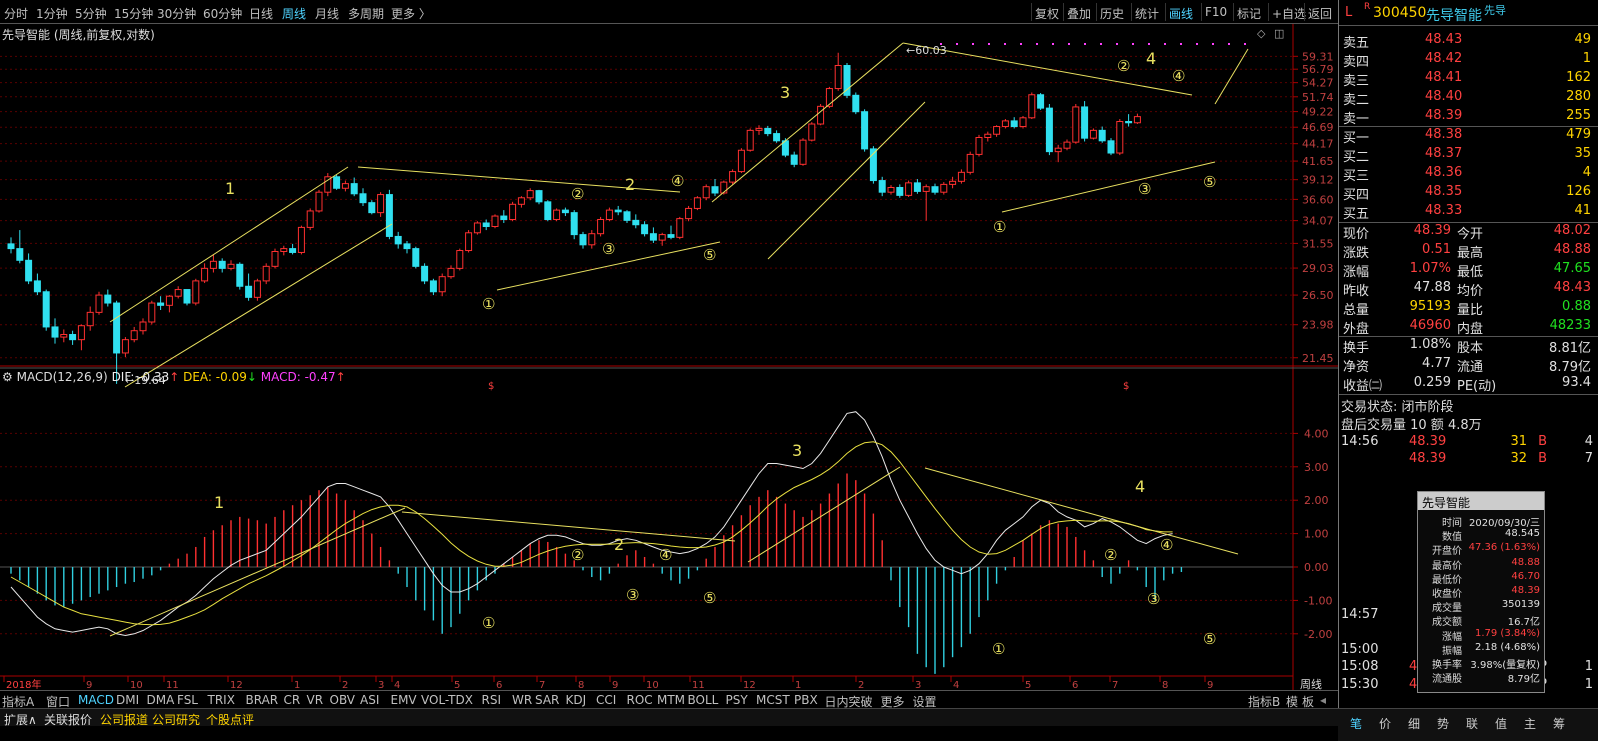 Image resolution: width=1598 pixels, height=741 pixels. I want to click on toolbar-back: 返回, so click(1319, 12).